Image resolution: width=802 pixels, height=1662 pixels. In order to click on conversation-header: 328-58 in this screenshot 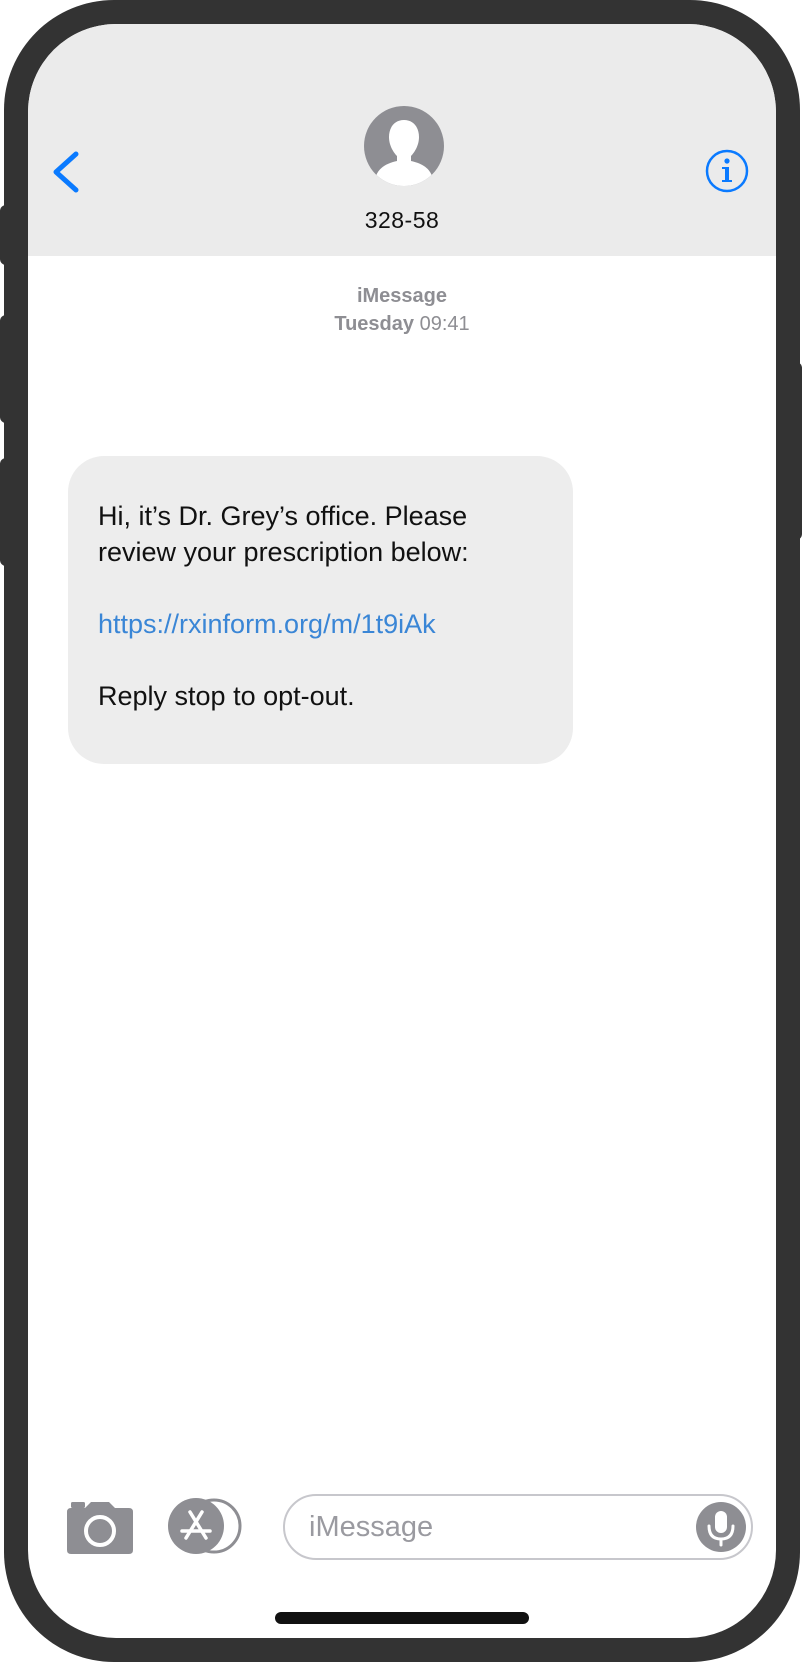, I will do `click(402, 140)`.